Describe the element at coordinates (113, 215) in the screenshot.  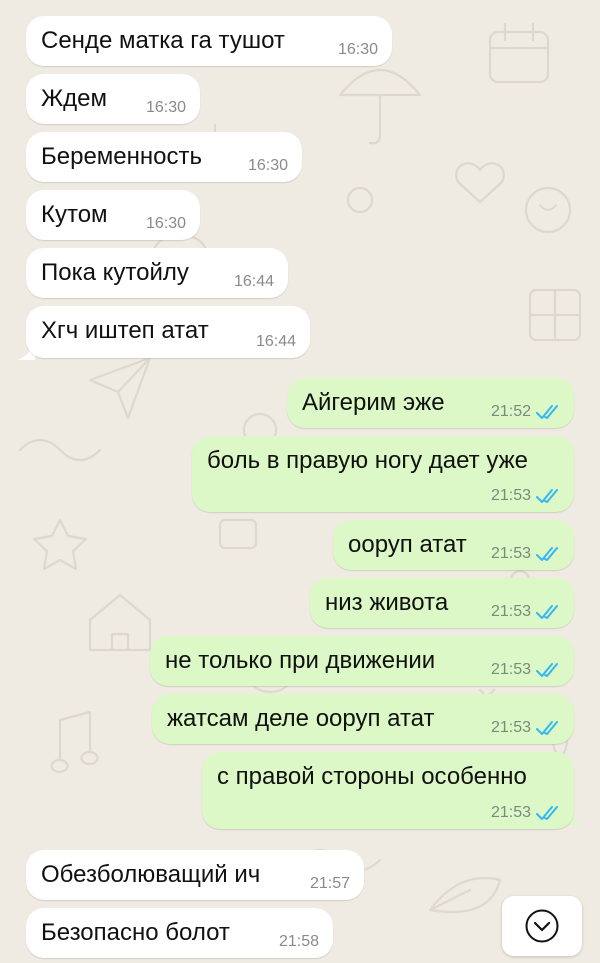
I see `message-bubble-incoming: Кутом 16:30` at that location.